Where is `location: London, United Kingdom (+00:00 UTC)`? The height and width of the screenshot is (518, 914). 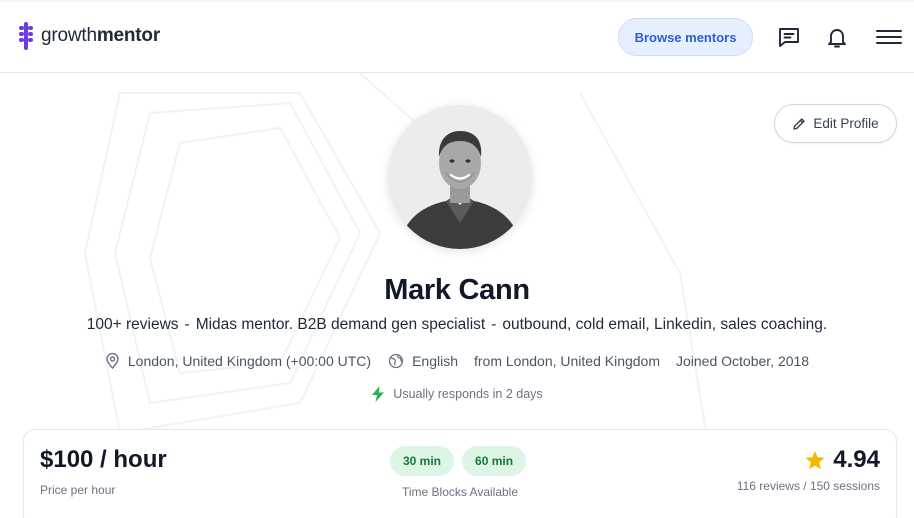 location: London, United Kingdom (+00:00 UTC) is located at coordinates (238, 361).